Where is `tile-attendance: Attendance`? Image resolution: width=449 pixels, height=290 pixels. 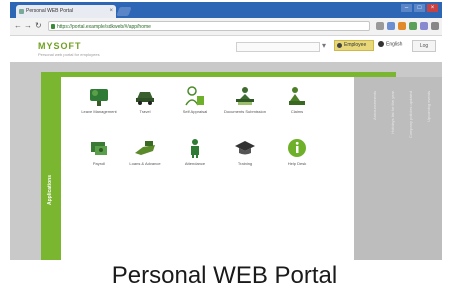 tile-attendance: Attendance is located at coordinates (195, 151).